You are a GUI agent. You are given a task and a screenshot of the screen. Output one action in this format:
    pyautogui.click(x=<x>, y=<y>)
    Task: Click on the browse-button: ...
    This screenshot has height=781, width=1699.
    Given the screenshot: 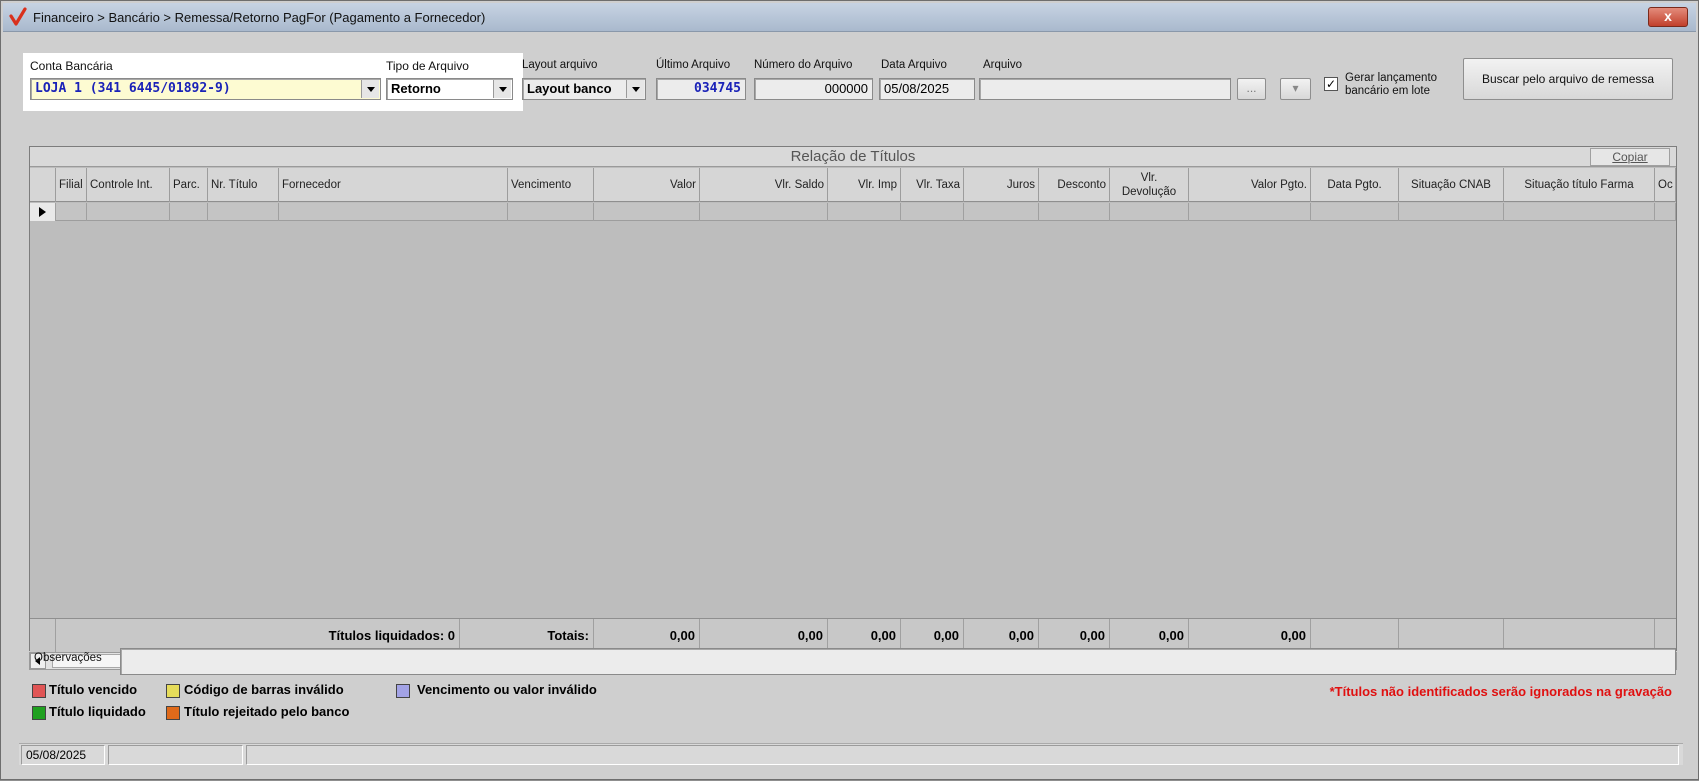 What is the action you would take?
    pyautogui.click(x=1251, y=89)
    